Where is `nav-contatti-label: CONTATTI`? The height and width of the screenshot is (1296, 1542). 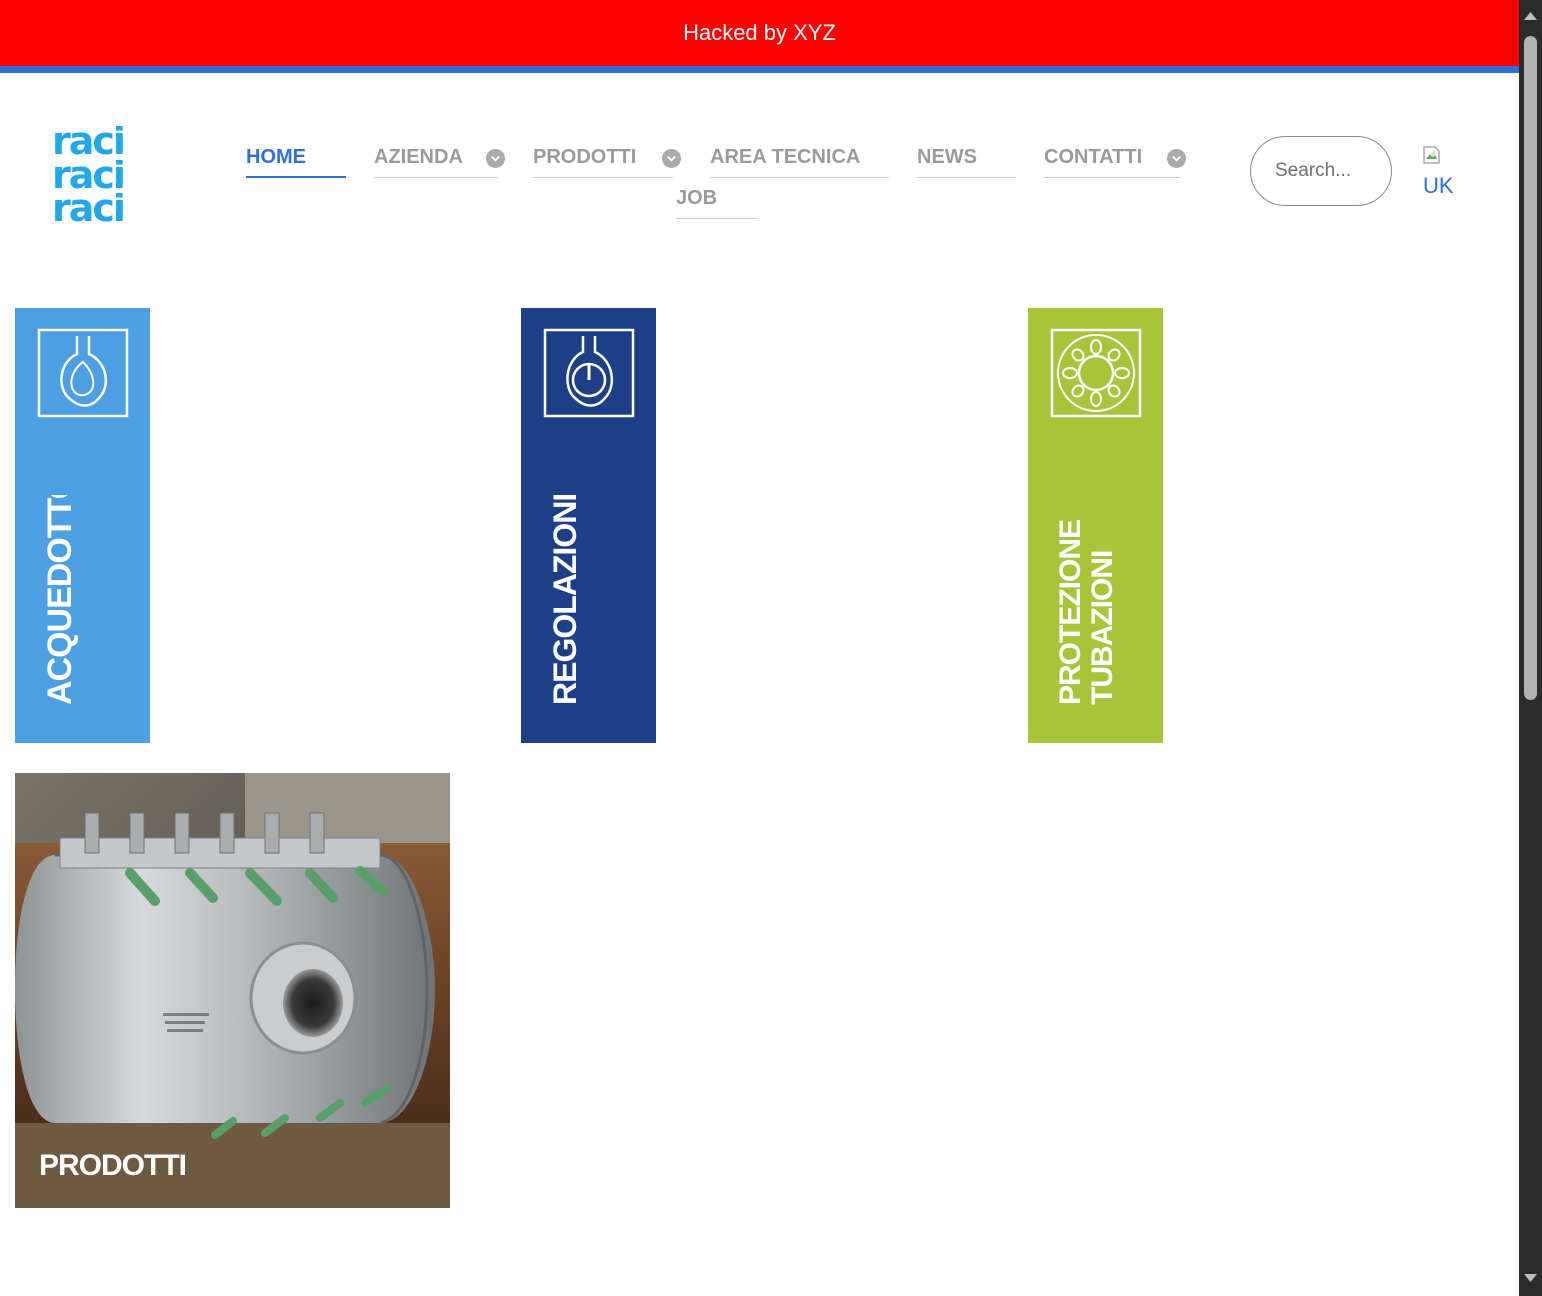 nav-contatti-label: CONTATTI is located at coordinates (1093, 157).